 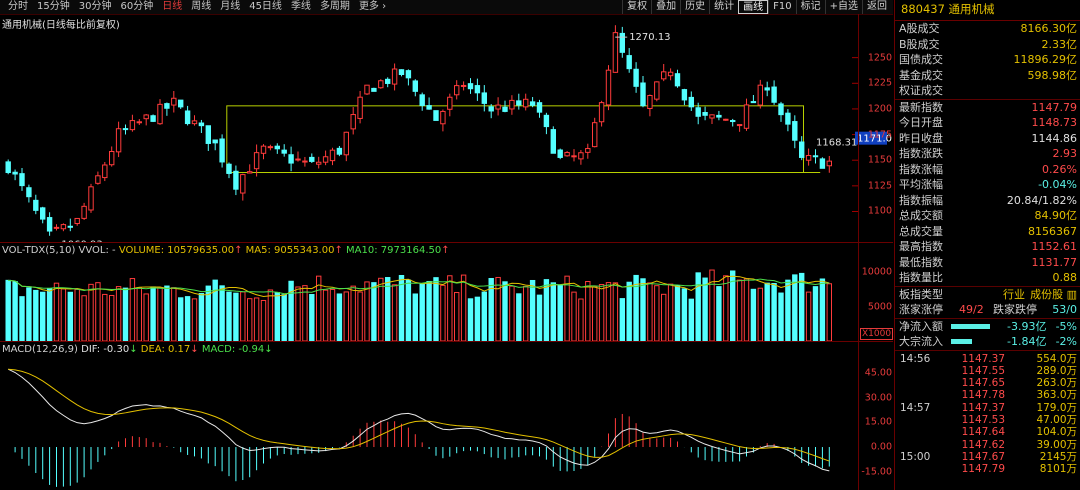 I want to click on turnover-row-4: 权证成交, so click(x=987, y=91).